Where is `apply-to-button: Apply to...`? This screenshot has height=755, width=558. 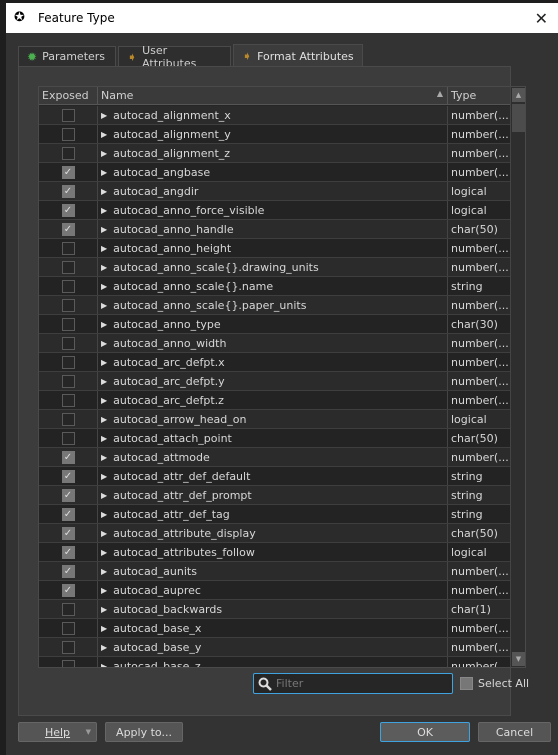 apply-to-button: Apply to... is located at coordinates (144, 732).